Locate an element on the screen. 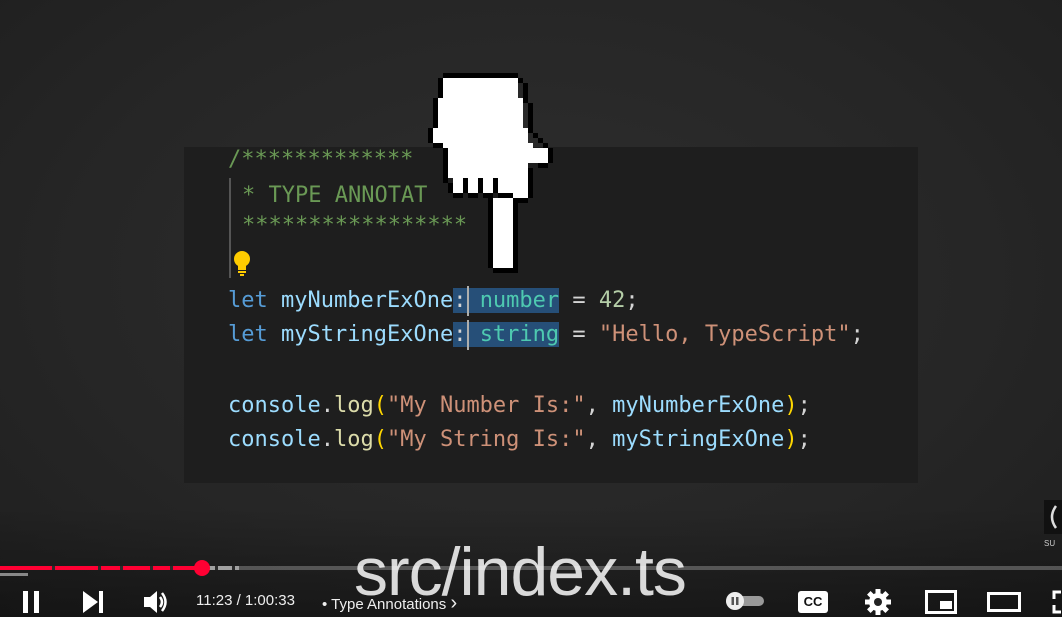  chevron-right-icon: › is located at coordinates (454, 603).